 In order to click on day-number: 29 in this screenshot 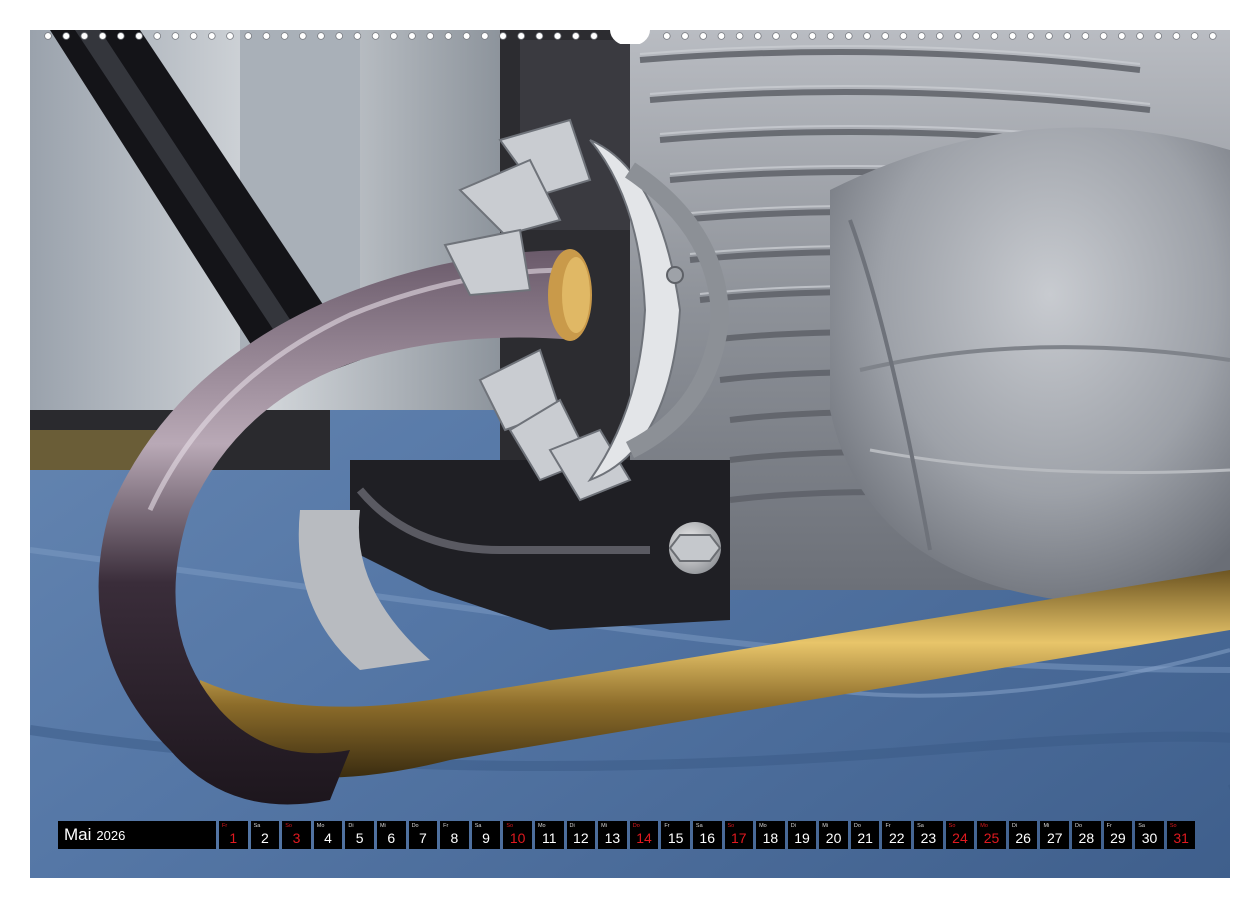, I will do `click(1118, 838)`.